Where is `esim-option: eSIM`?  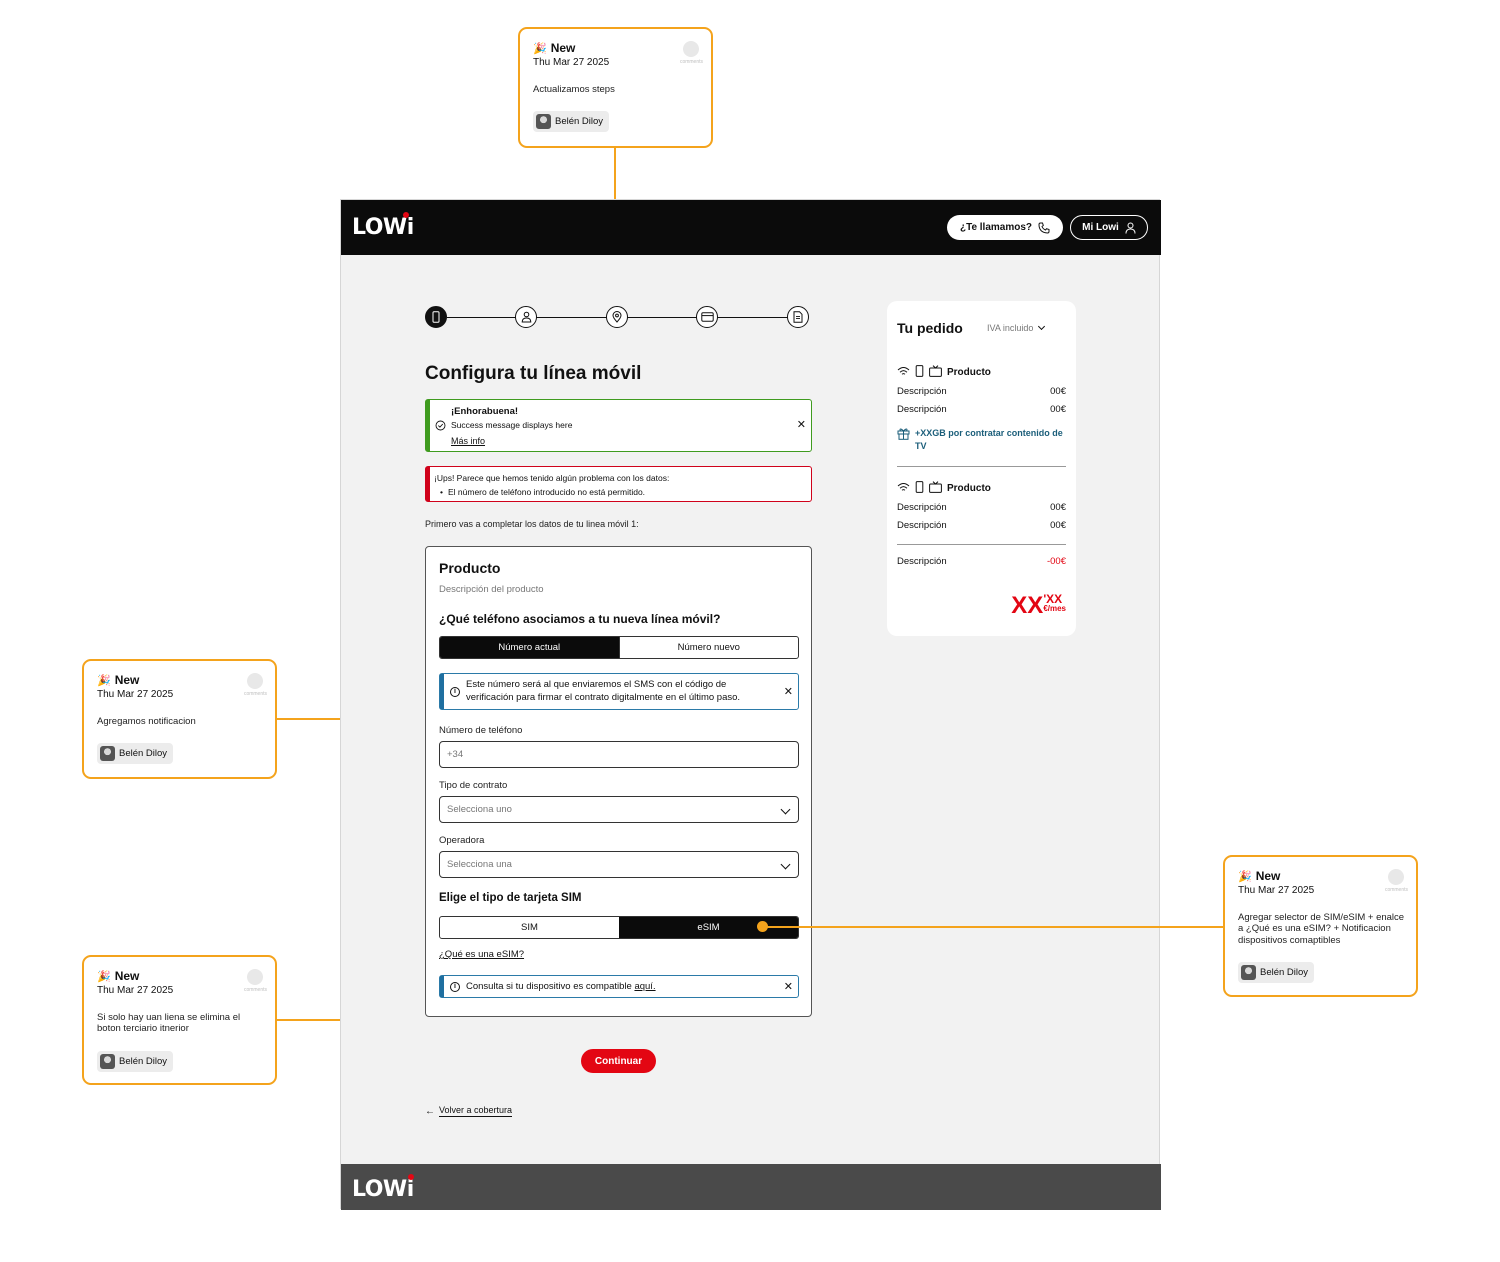 esim-option: eSIM is located at coordinates (708, 927).